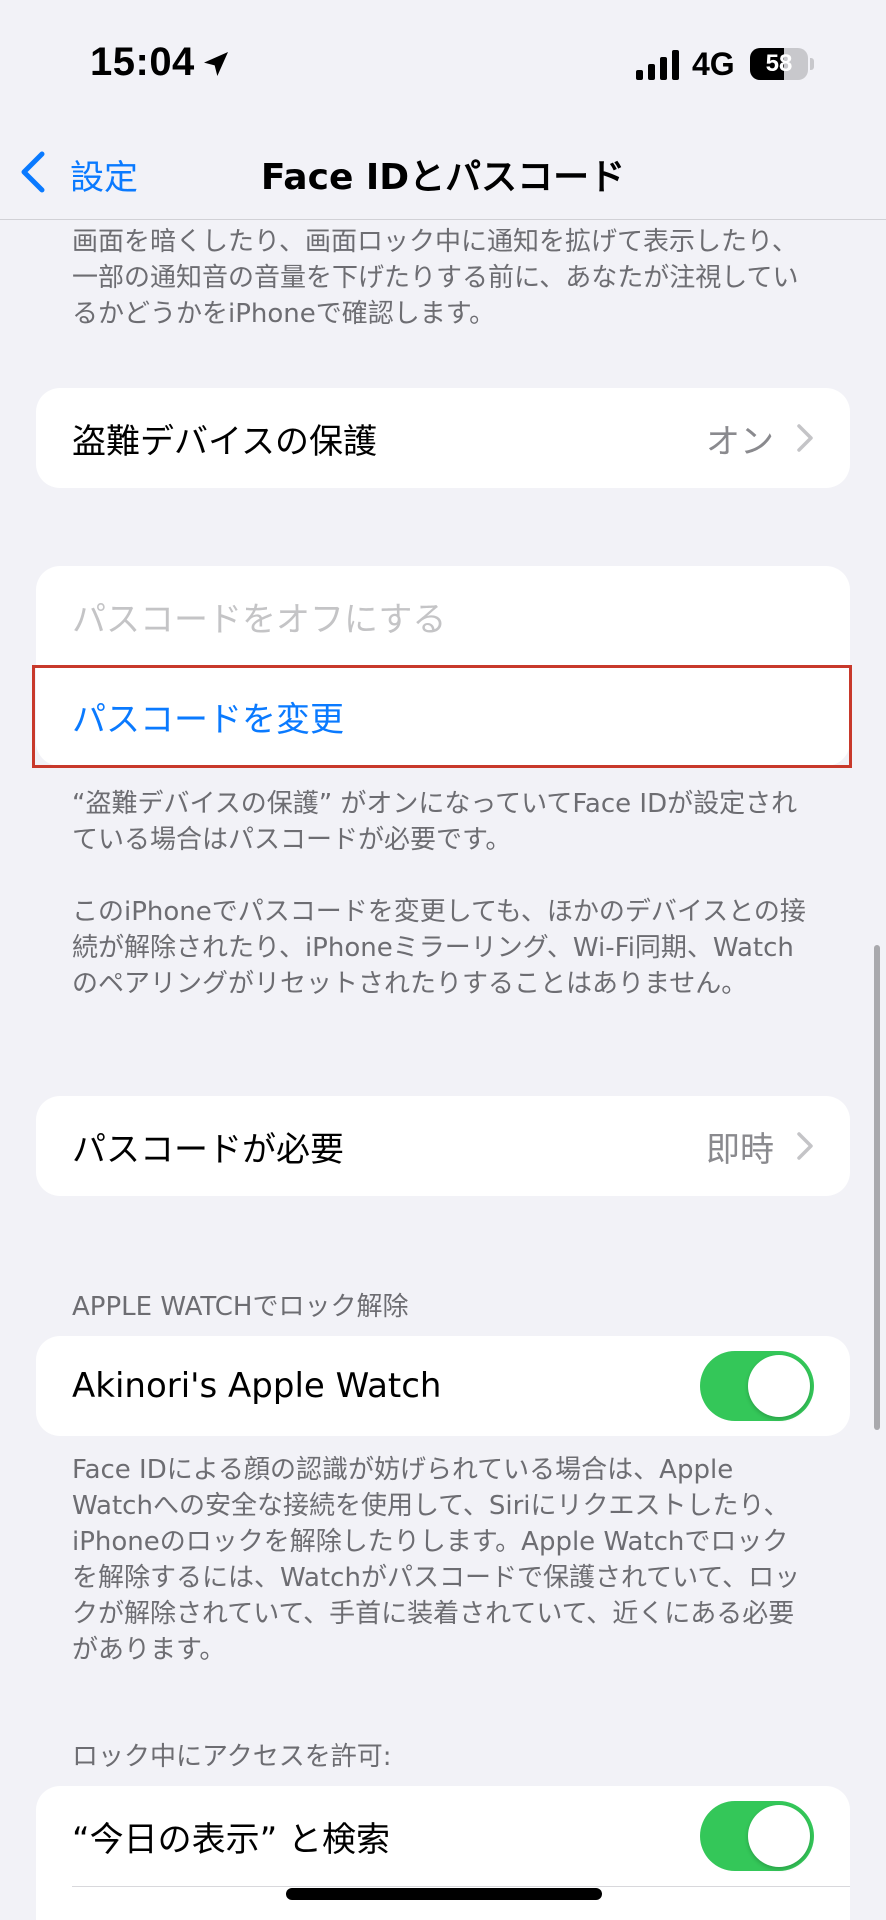  I want to click on battery-icon: 58, so click(779, 64).